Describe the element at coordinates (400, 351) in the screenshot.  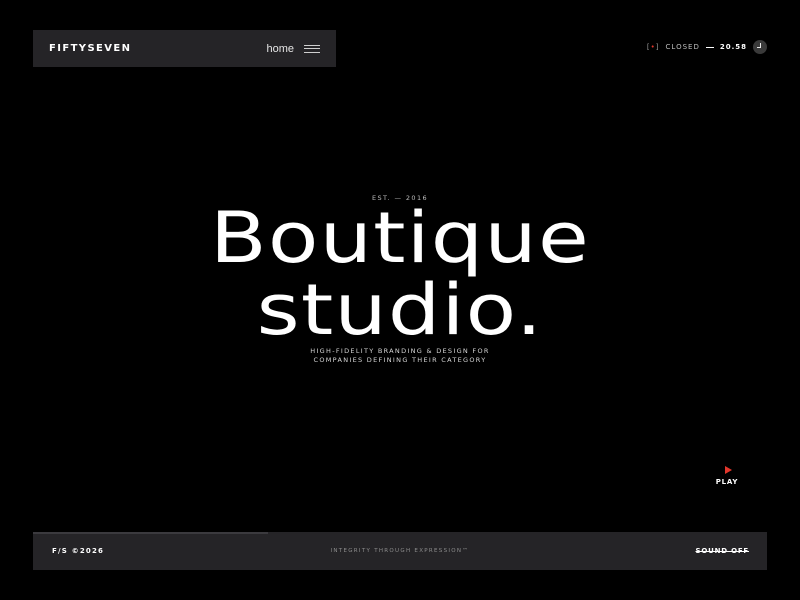
I see `tagline-line-1: HIGH-FIDELITY BRANDING & DESIGN FOR` at that location.